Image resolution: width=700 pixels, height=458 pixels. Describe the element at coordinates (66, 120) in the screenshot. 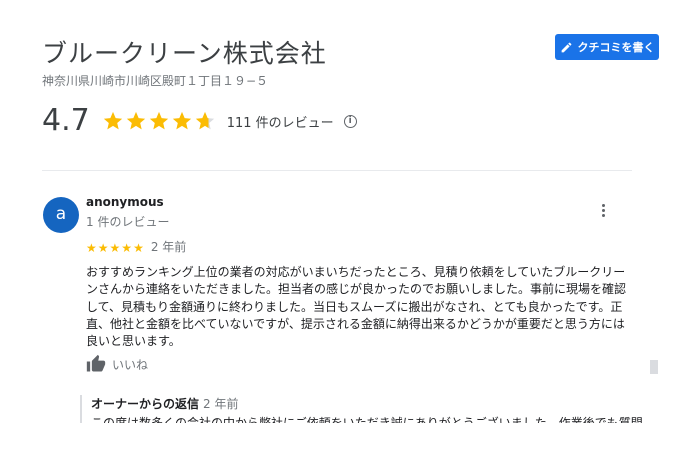

I see `average-rating: 4.7` at that location.